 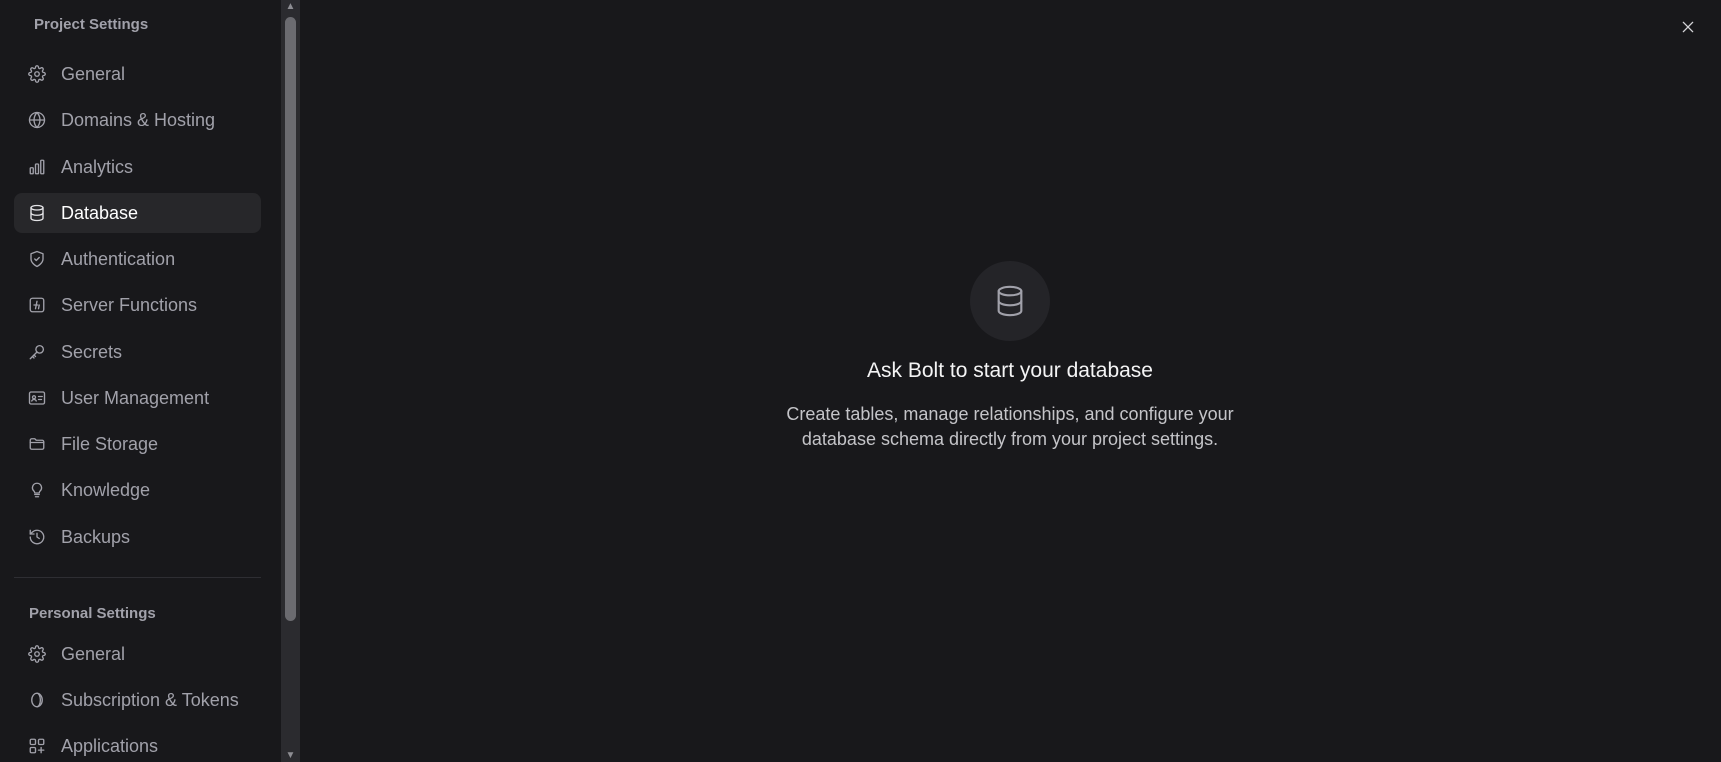 I want to click on history-icon, so click(x=37, y=537).